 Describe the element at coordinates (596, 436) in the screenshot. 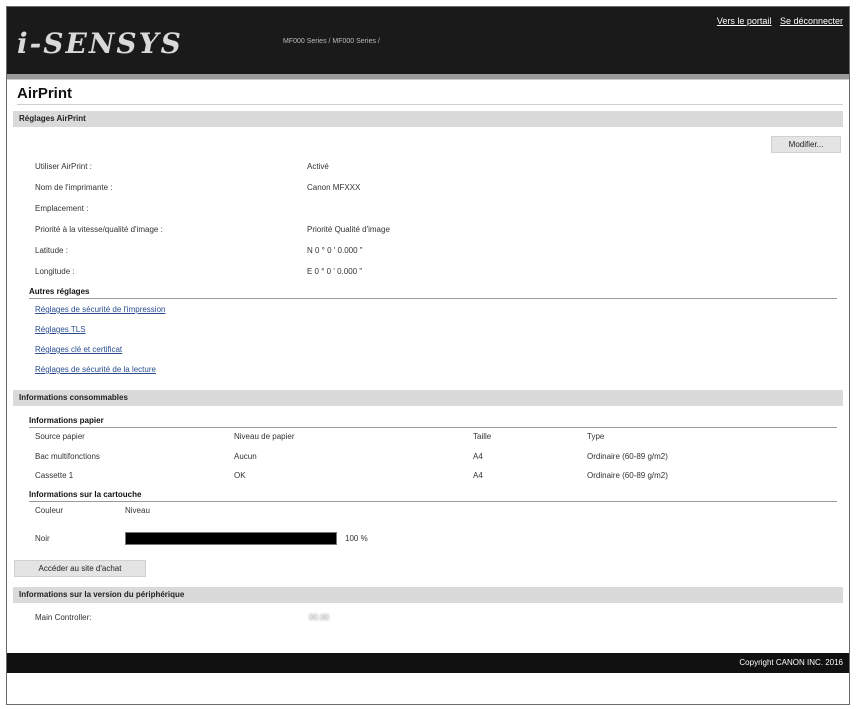

I see `column-header: Type` at that location.